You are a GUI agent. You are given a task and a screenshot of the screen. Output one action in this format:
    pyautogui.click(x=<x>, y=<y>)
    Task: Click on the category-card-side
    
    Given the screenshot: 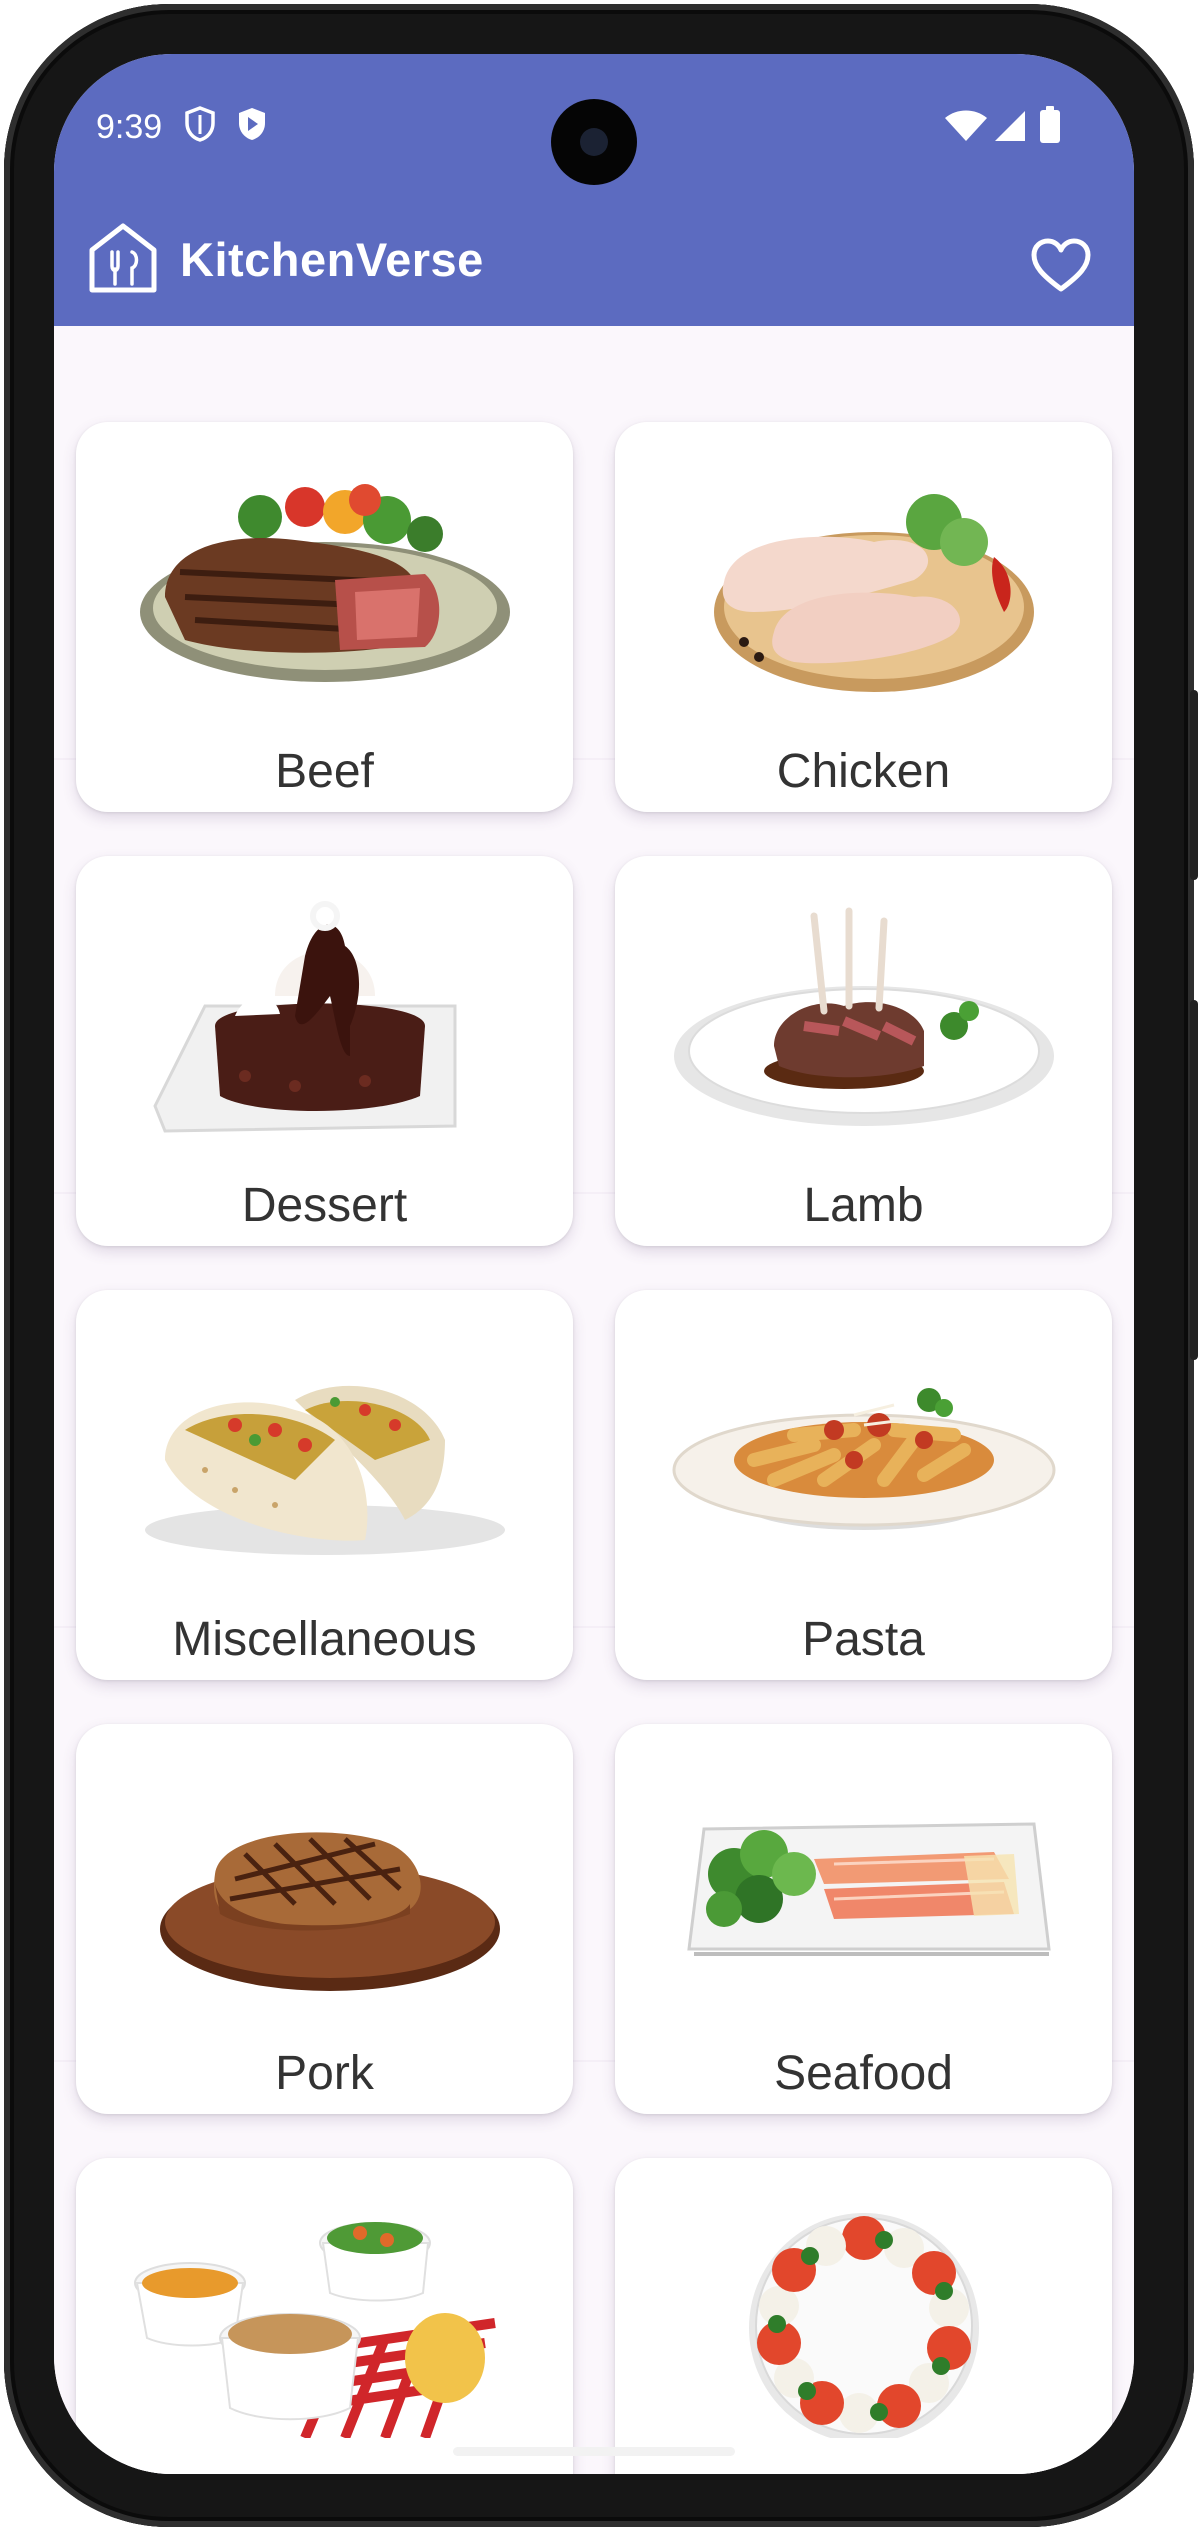 What is the action you would take?
    pyautogui.click(x=324, y=2316)
    